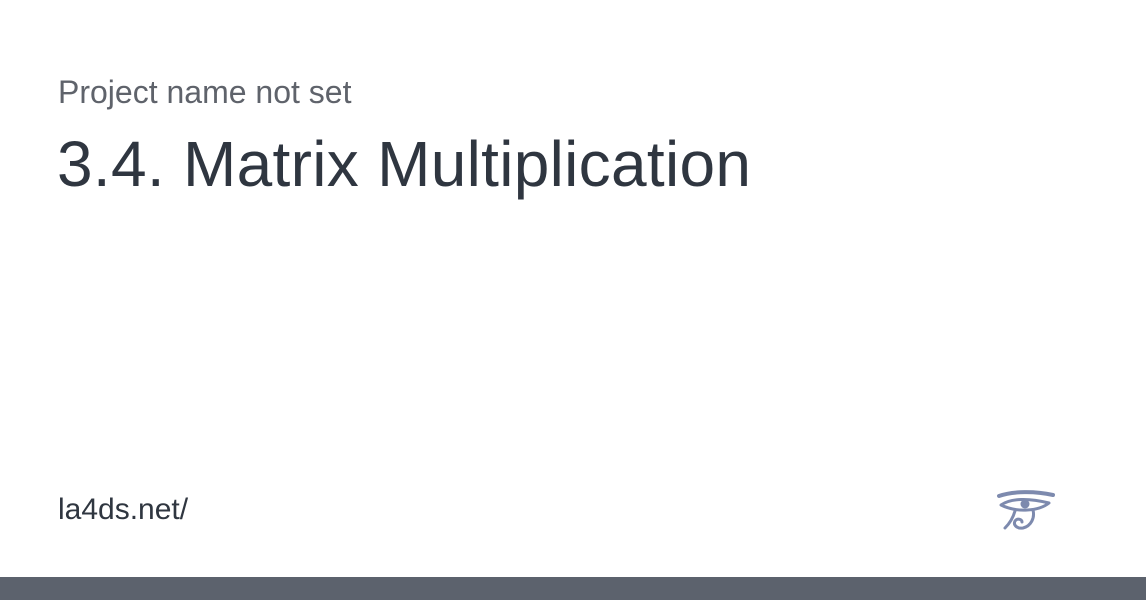  Describe the element at coordinates (123, 509) in the screenshot. I see `site-url: la4ds.net/` at that location.